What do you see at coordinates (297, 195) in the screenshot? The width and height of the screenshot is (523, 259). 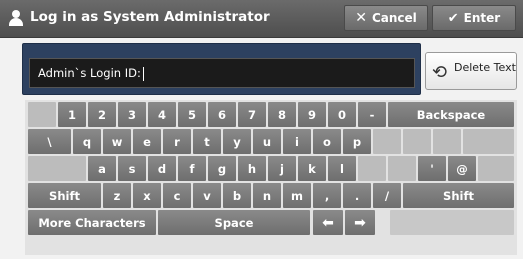 I see `key-m: m` at bounding box center [297, 195].